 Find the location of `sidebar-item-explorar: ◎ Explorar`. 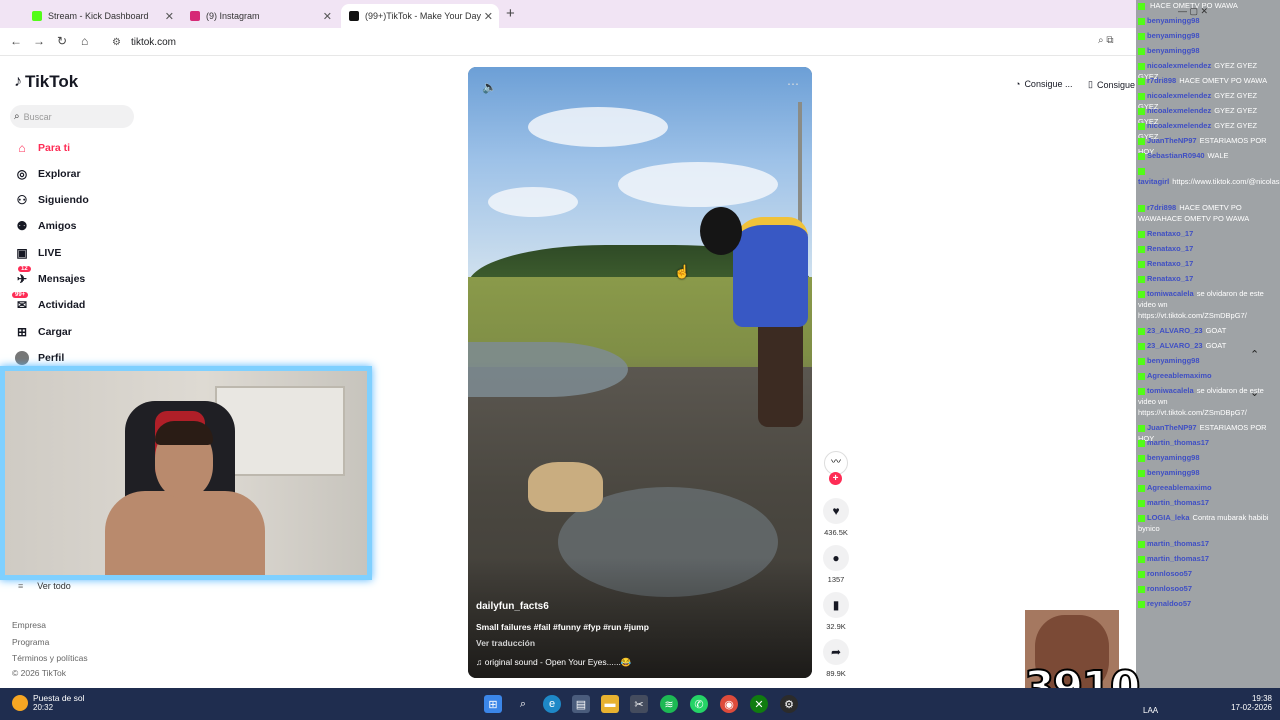

sidebar-item-explorar: ◎ Explorar is located at coordinates (47, 174).